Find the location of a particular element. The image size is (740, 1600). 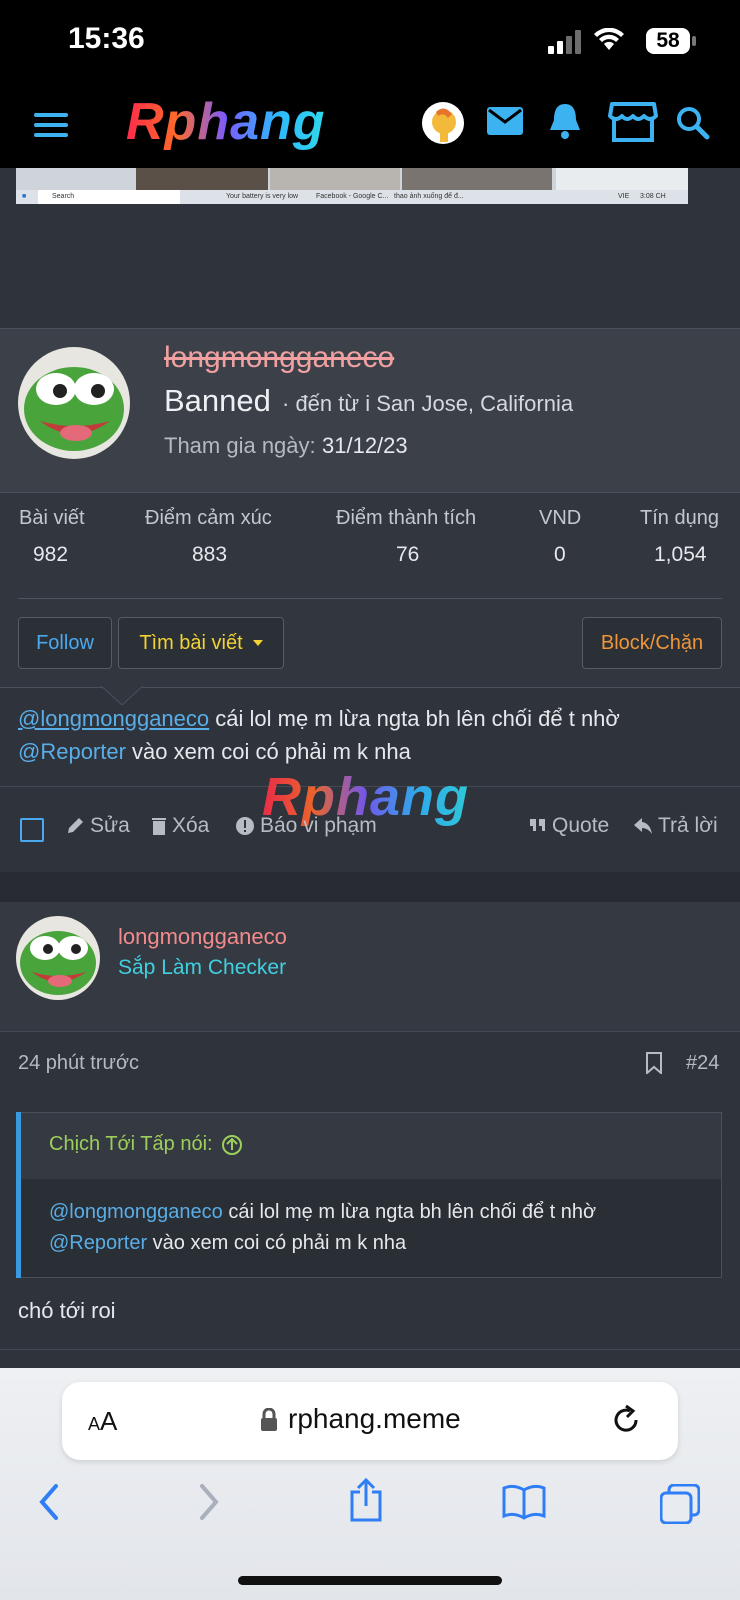

address-bar: AA rphang.meme is located at coordinates (370, 1421).